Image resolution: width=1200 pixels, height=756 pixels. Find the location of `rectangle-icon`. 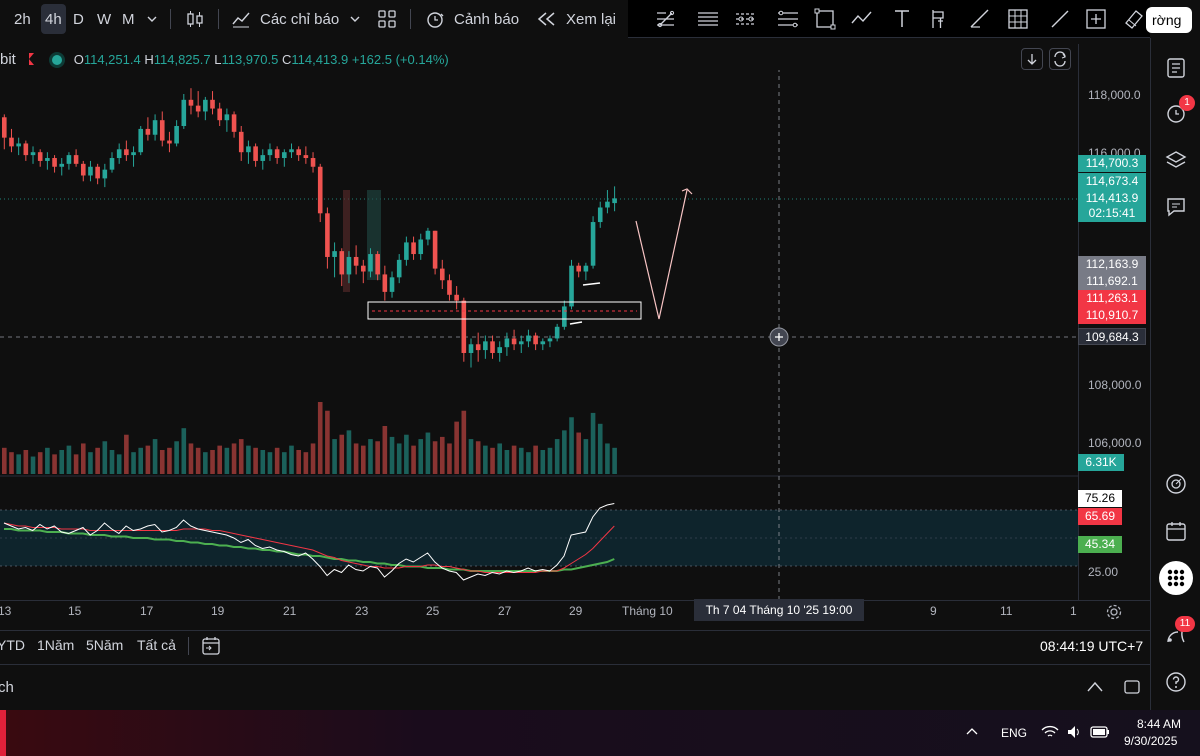

rectangle-icon is located at coordinates (825, 19).